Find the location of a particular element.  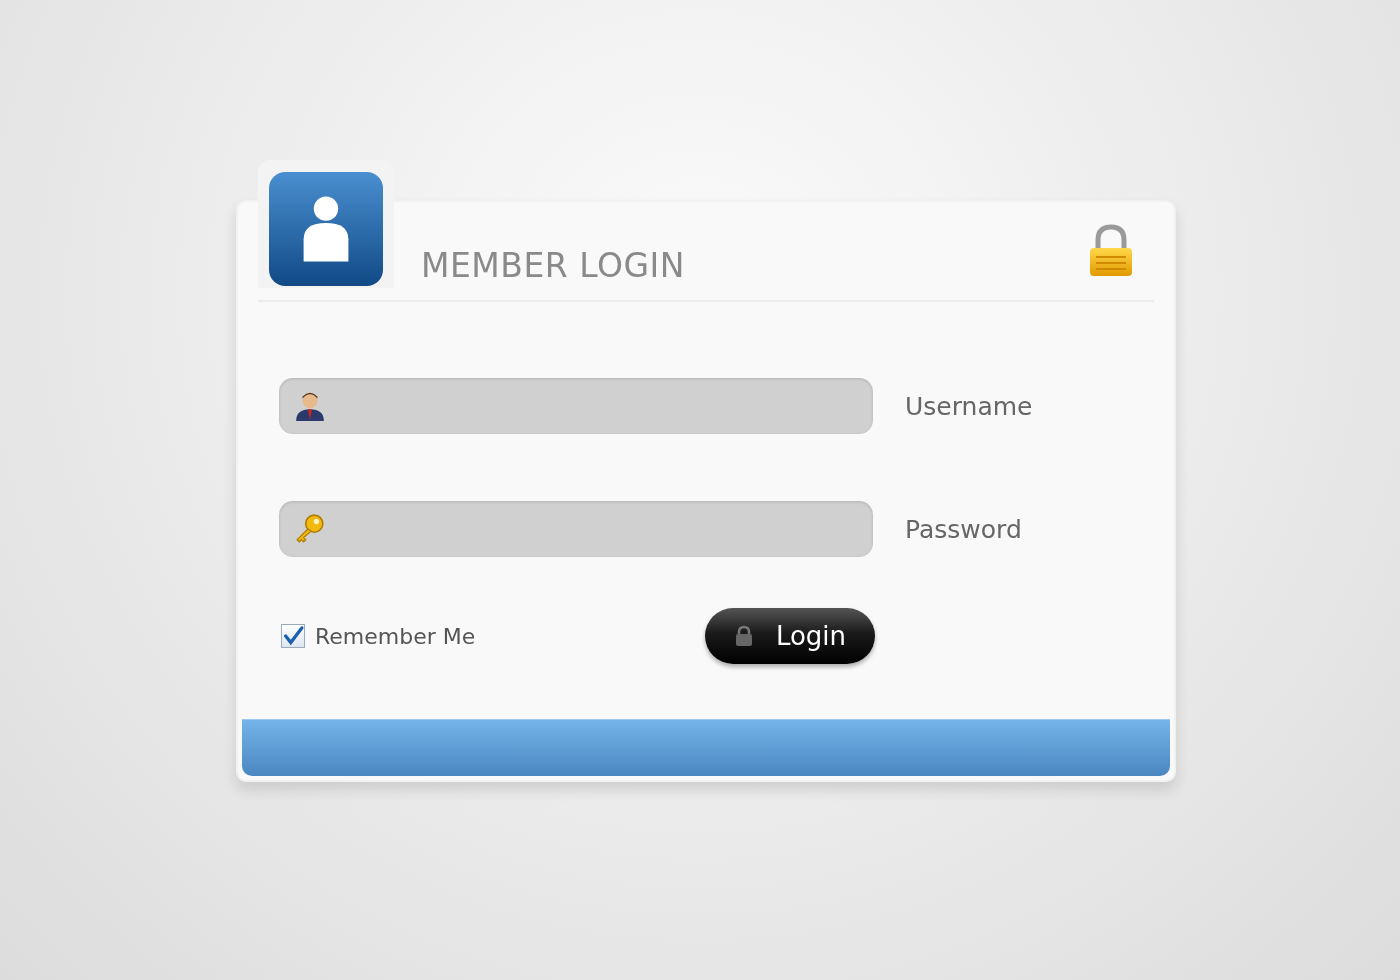

remember-checkbox: Remember Me is located at coordinates (377, 636).